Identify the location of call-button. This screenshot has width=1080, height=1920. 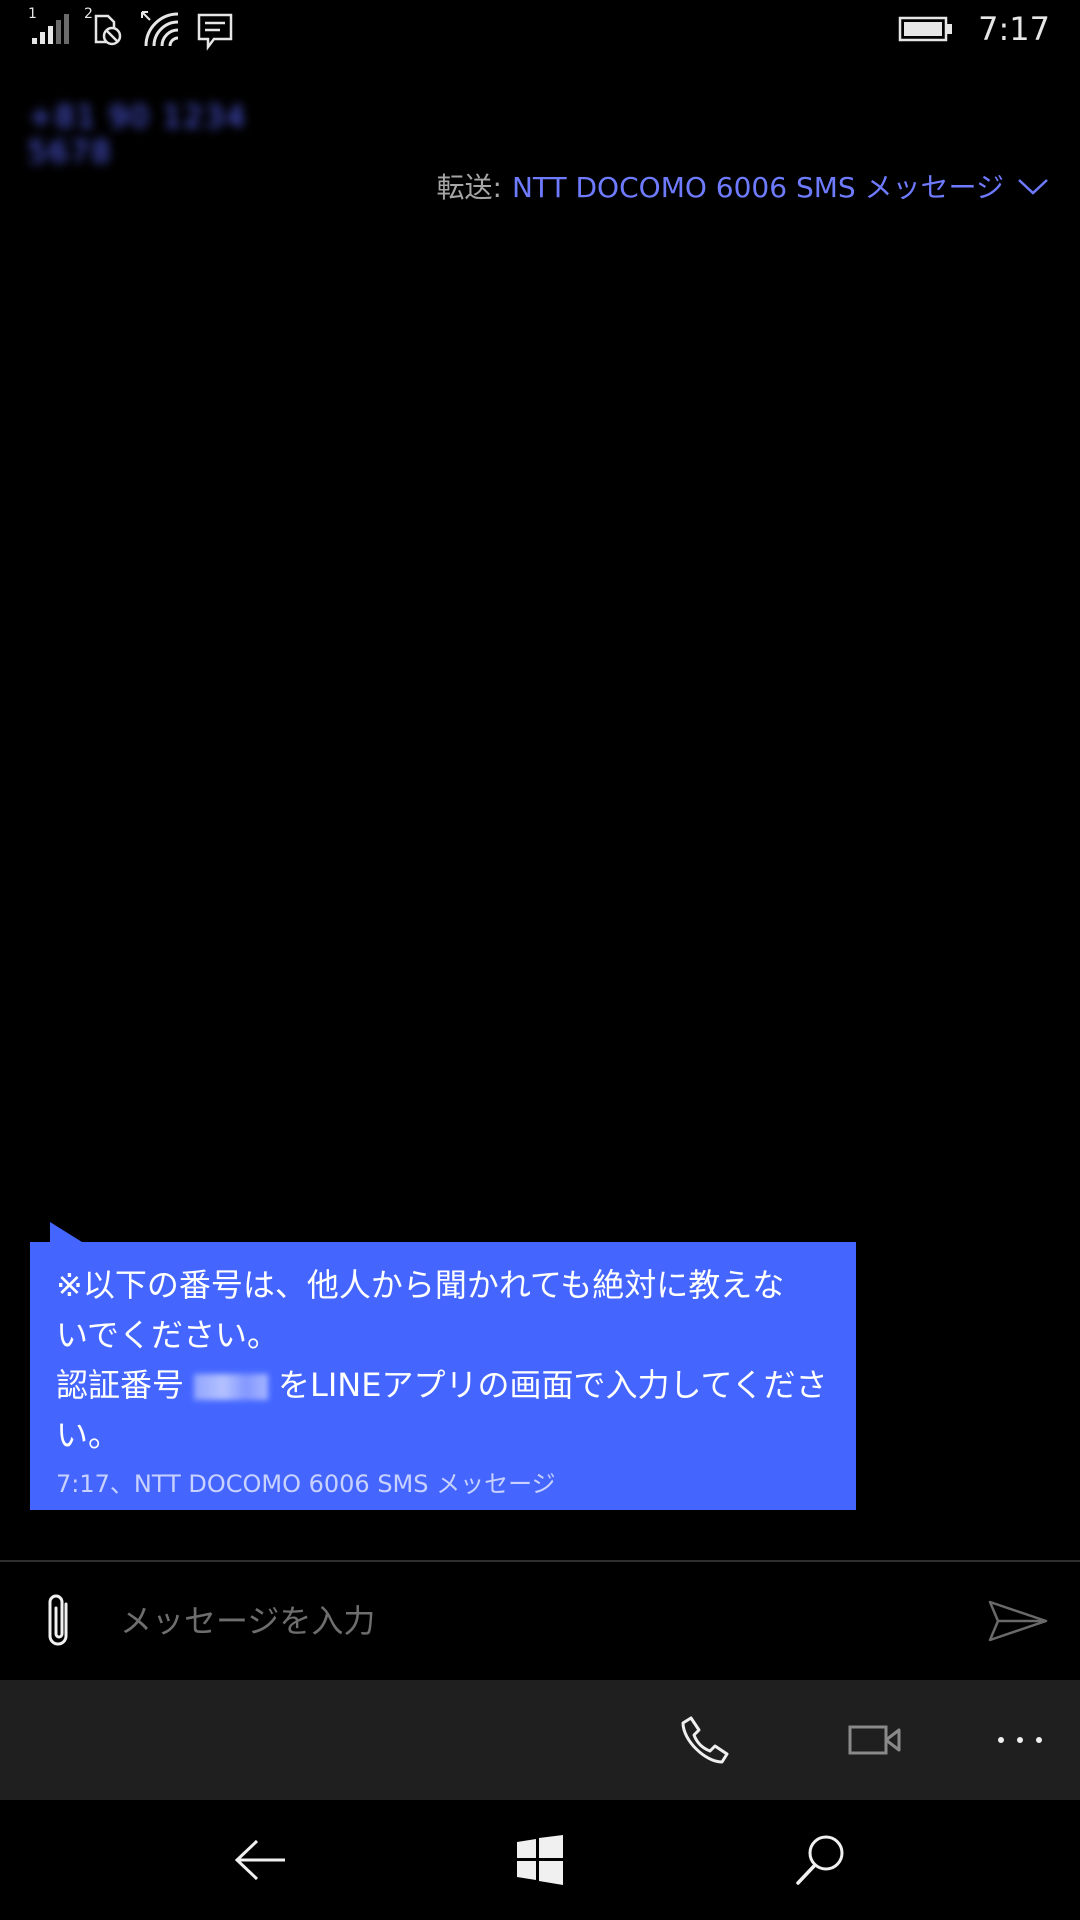
(705, 1740).